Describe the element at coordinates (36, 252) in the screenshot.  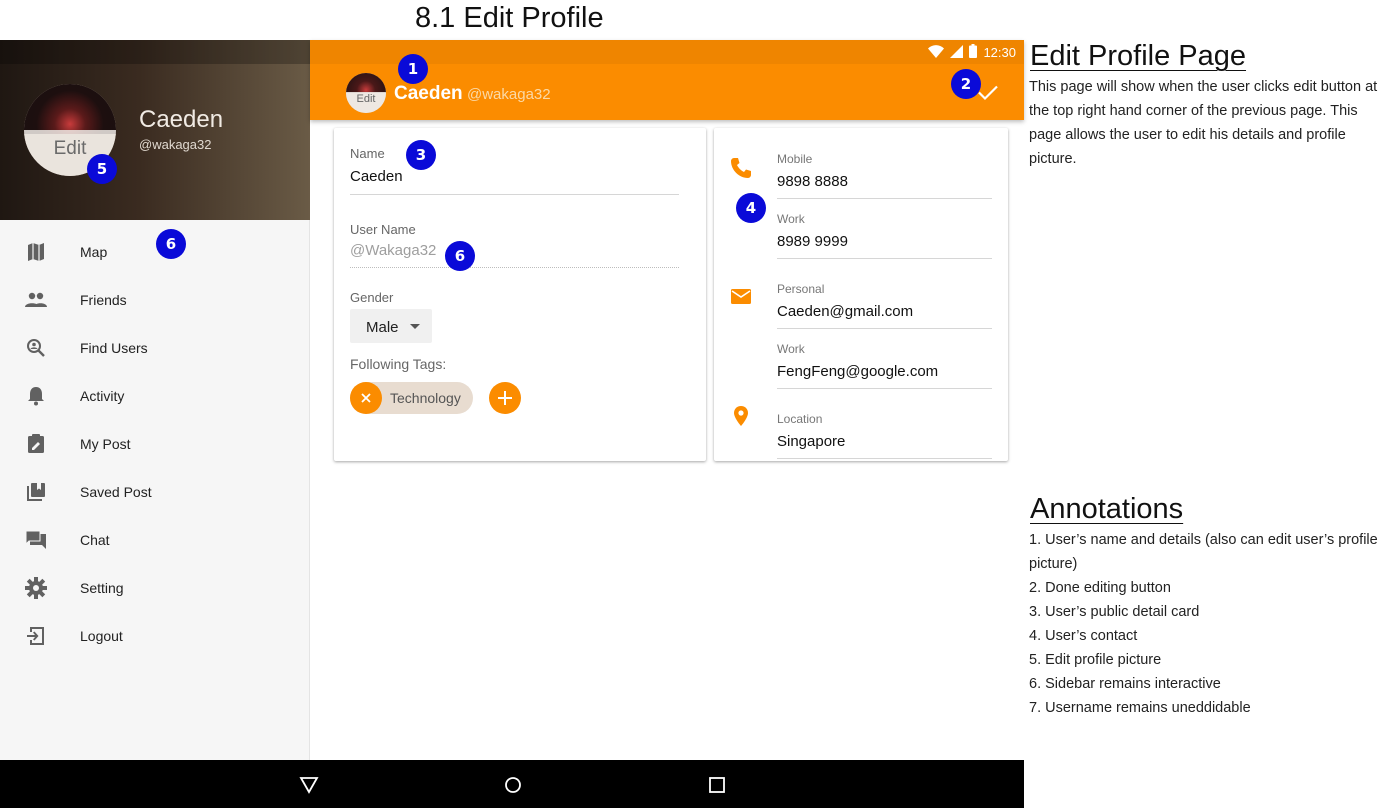
I see `map-icon` at that location.